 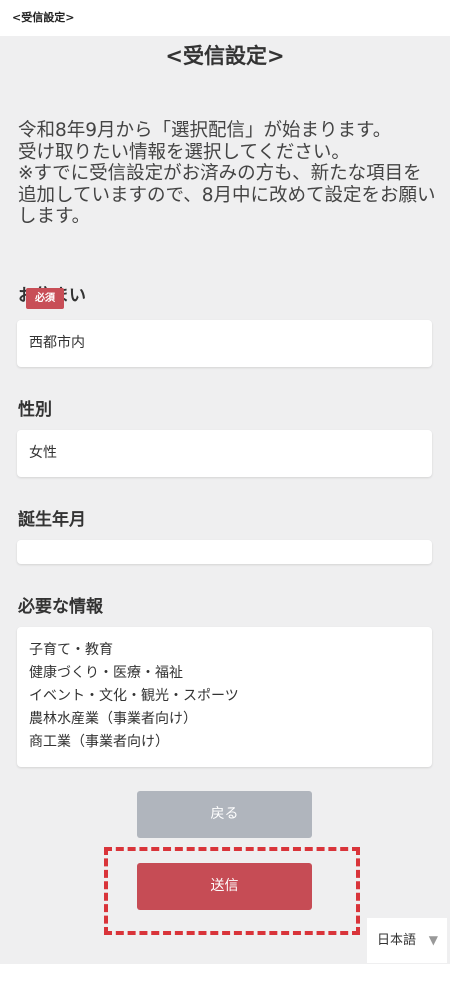 What do you see at coordinates (224, 453) in the screenshot?
I see `gender-select: 女性` at bounding box center [224, 453].